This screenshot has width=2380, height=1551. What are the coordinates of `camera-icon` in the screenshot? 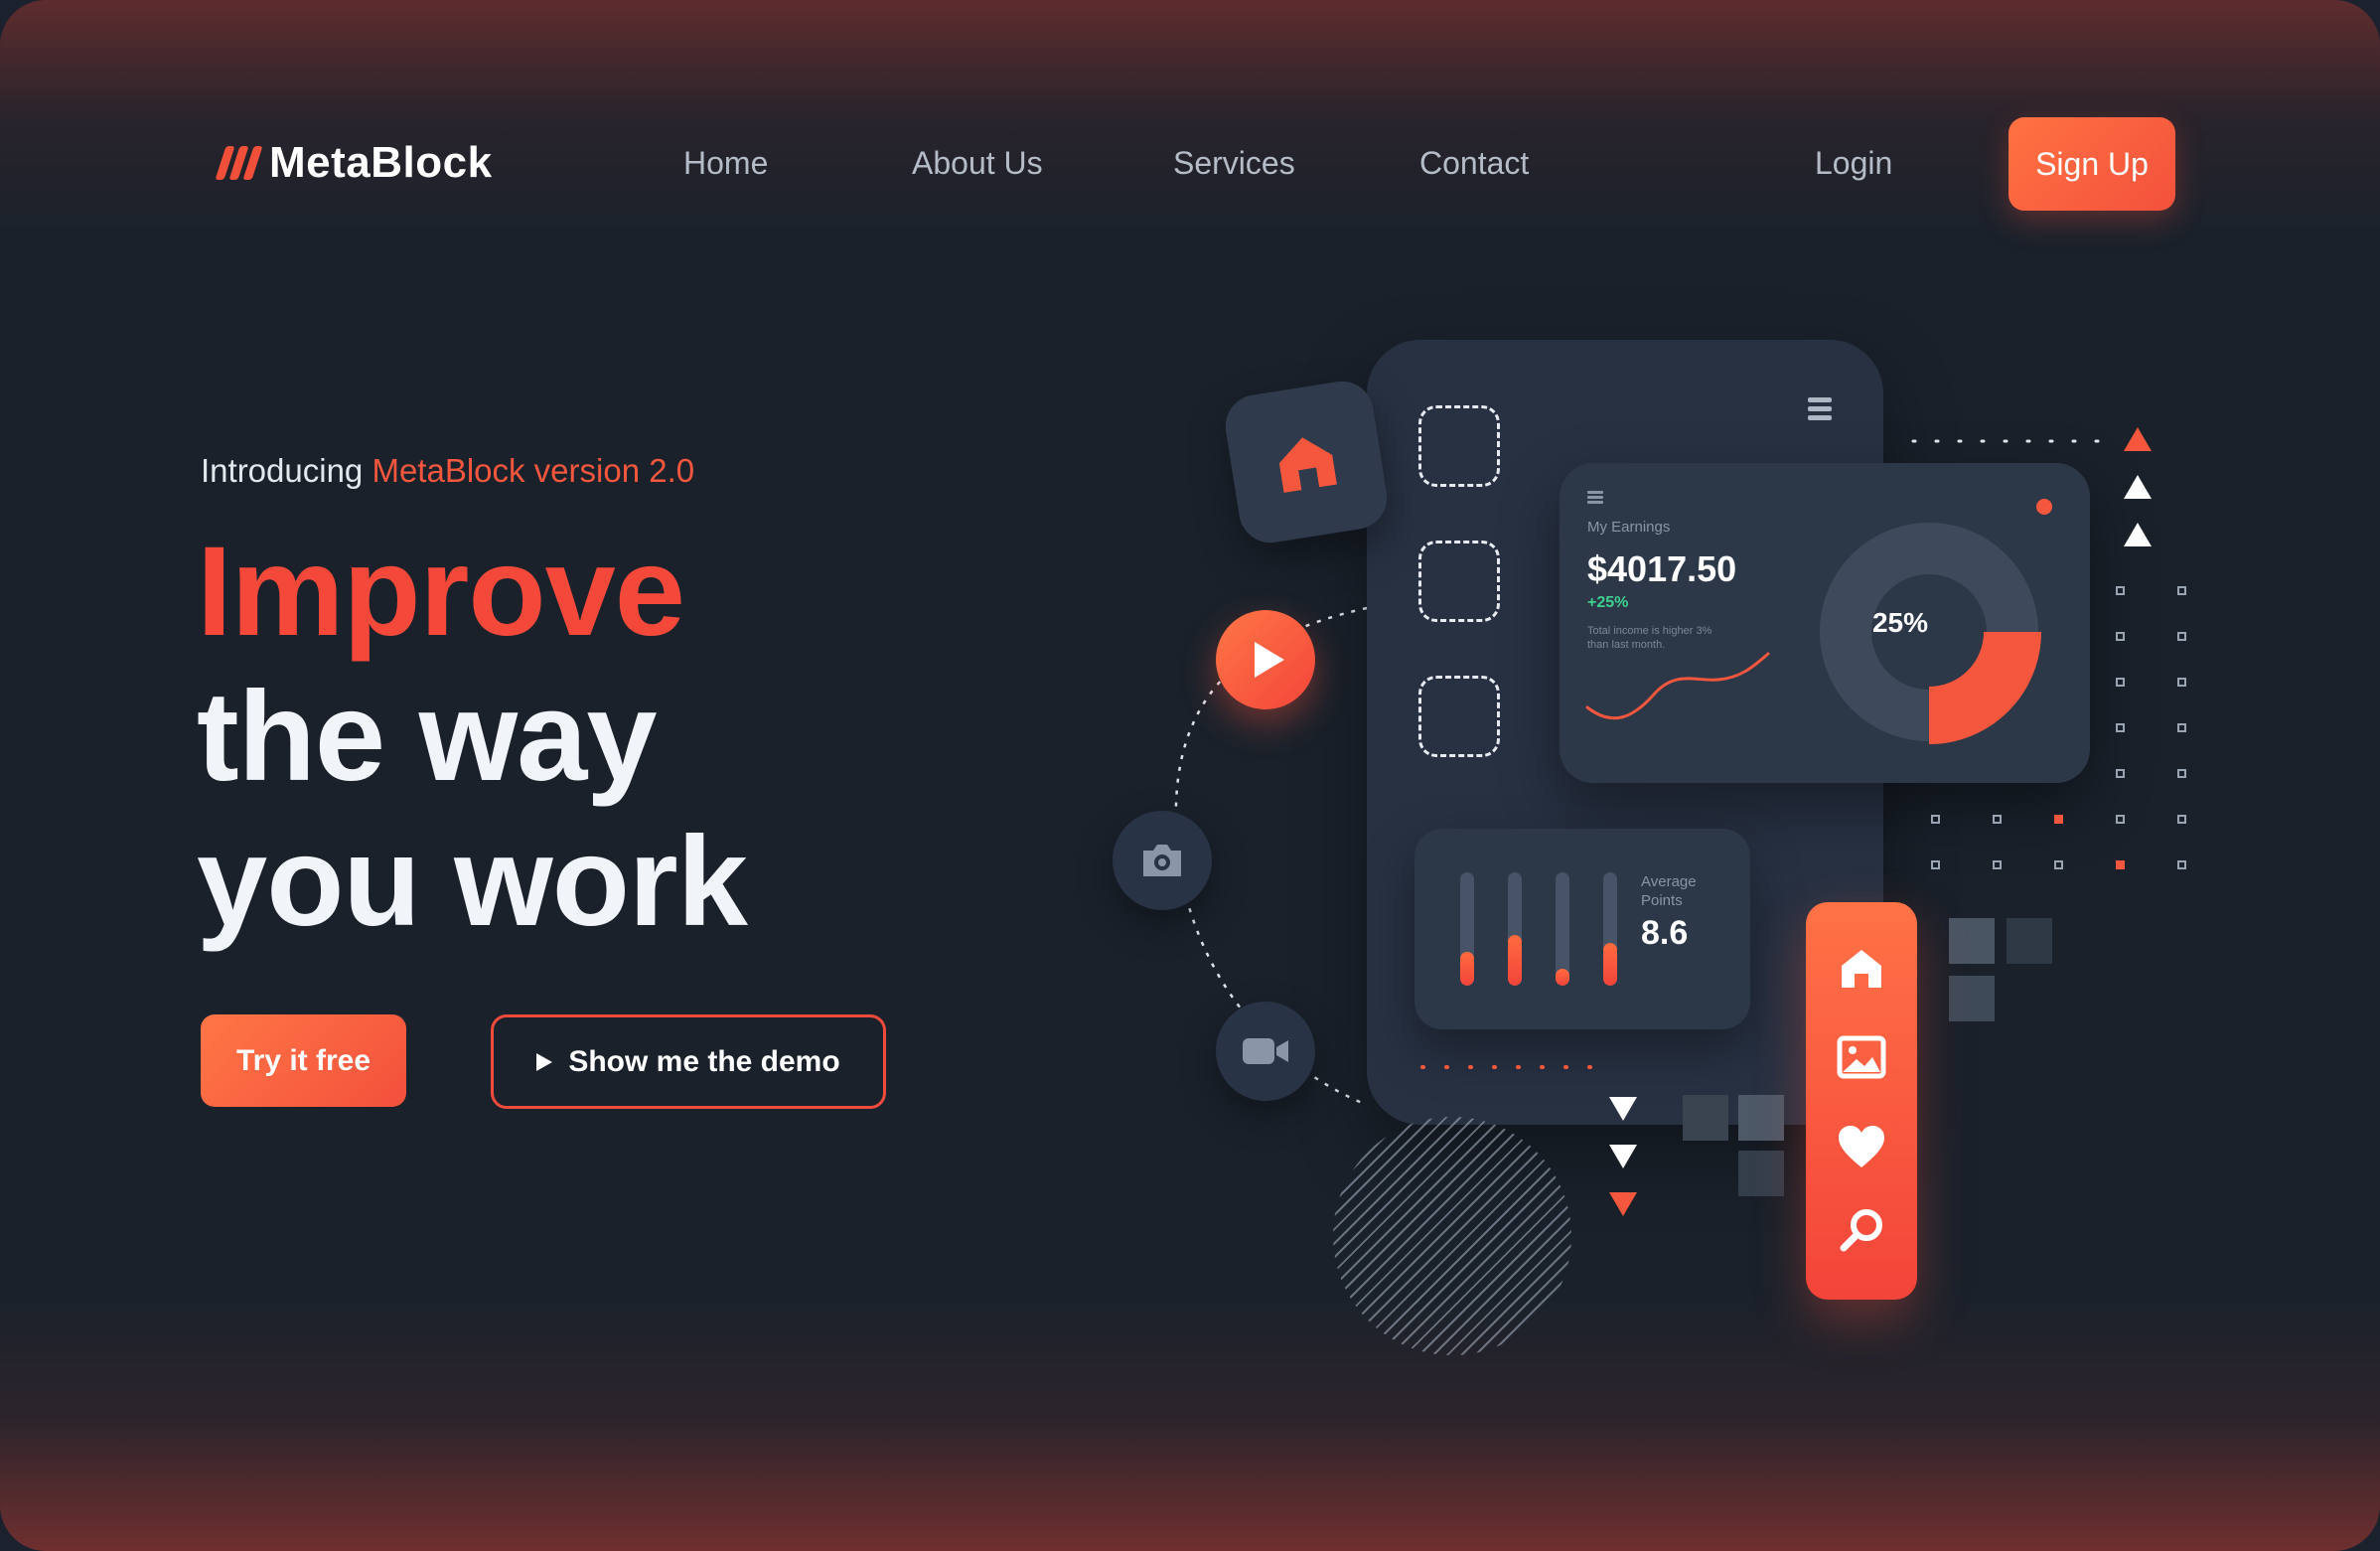 It's located at (1162, 860).